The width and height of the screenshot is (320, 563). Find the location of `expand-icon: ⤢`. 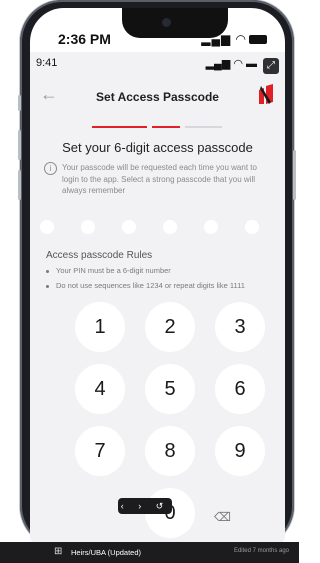

expand-icon: ⤢ is located at coordinates (271, 66).